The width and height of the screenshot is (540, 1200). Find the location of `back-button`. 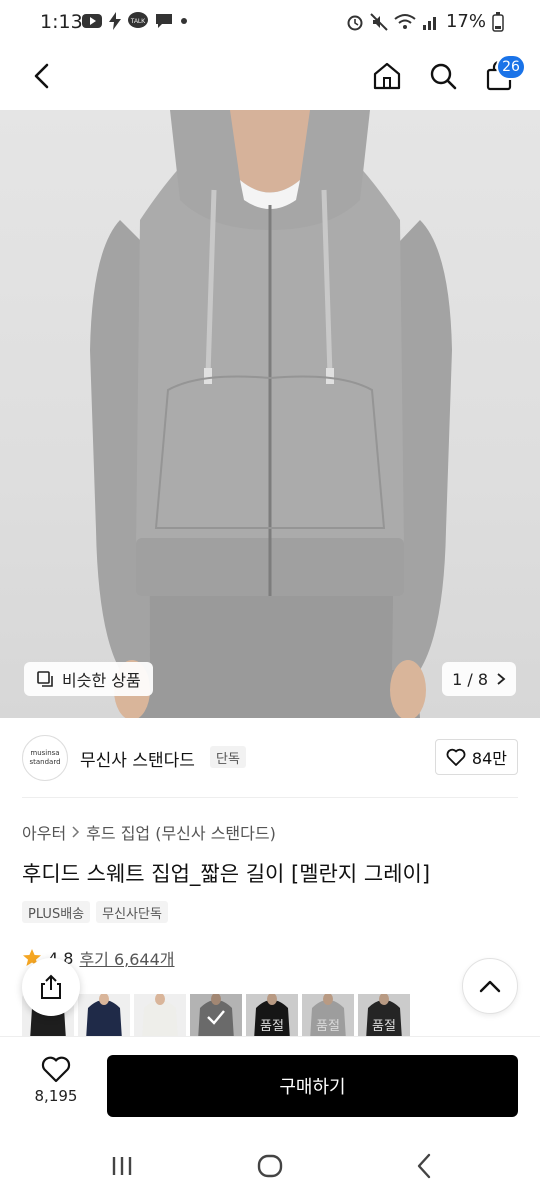

back-button is located at coordinates (42, 76).